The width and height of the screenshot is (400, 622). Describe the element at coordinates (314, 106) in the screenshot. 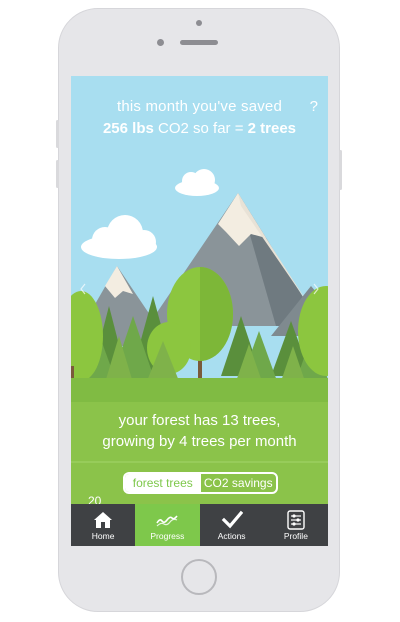

I see `help-button: ?` at that location.